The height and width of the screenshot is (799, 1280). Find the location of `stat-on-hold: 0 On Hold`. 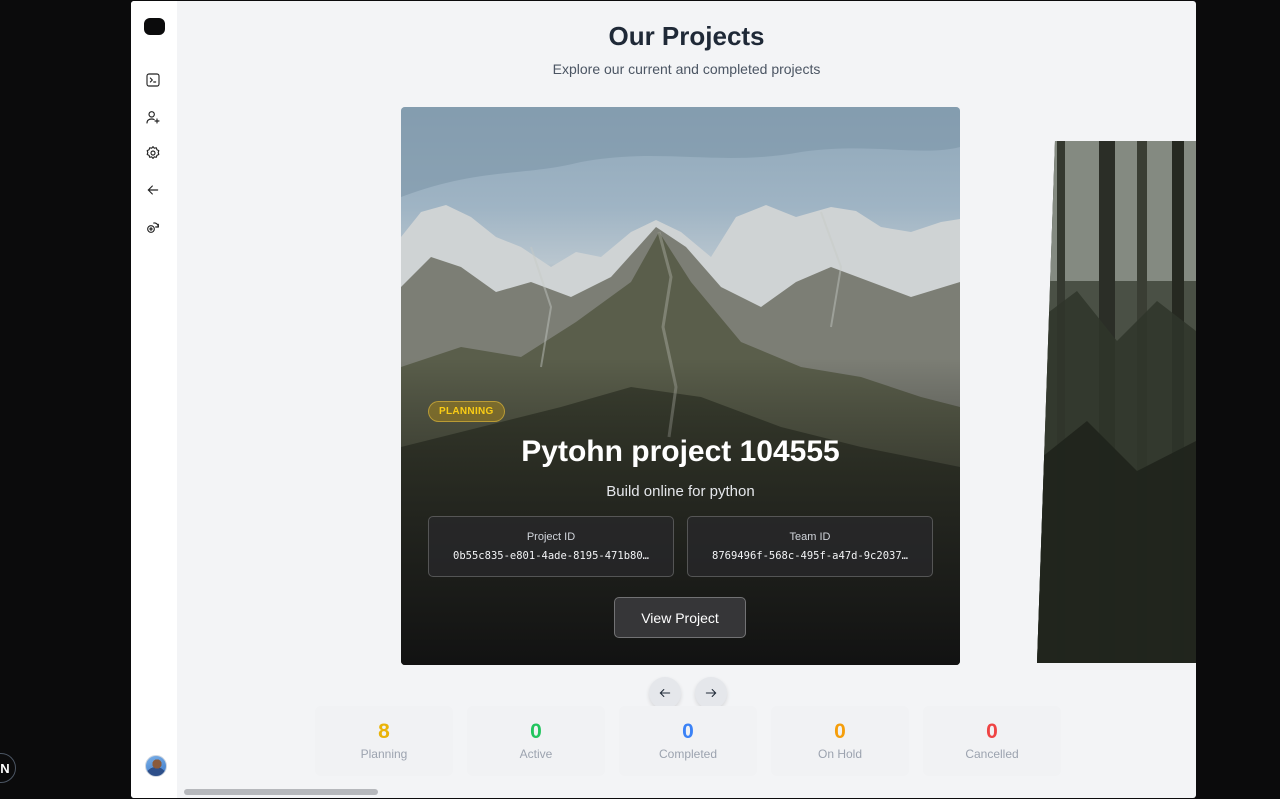

stat-on-hold: 0 On Hold is located at coordinates (840, 741).